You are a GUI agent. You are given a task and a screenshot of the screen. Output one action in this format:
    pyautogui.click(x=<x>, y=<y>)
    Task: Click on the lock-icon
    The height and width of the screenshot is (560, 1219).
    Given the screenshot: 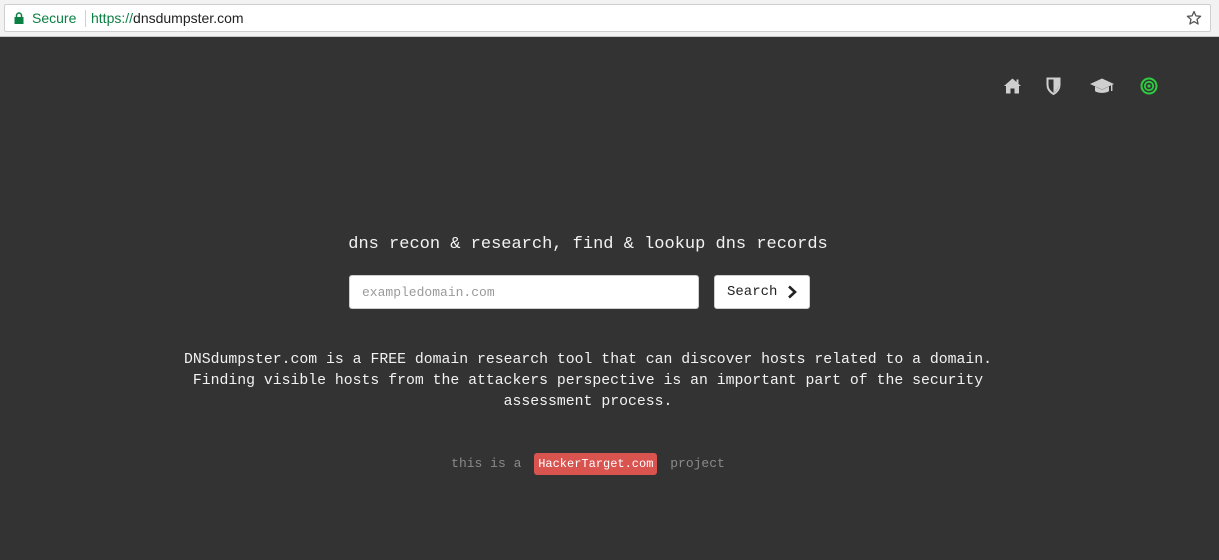 What is the action you would take?
    pyautogui.click(x=19, y=18)
    